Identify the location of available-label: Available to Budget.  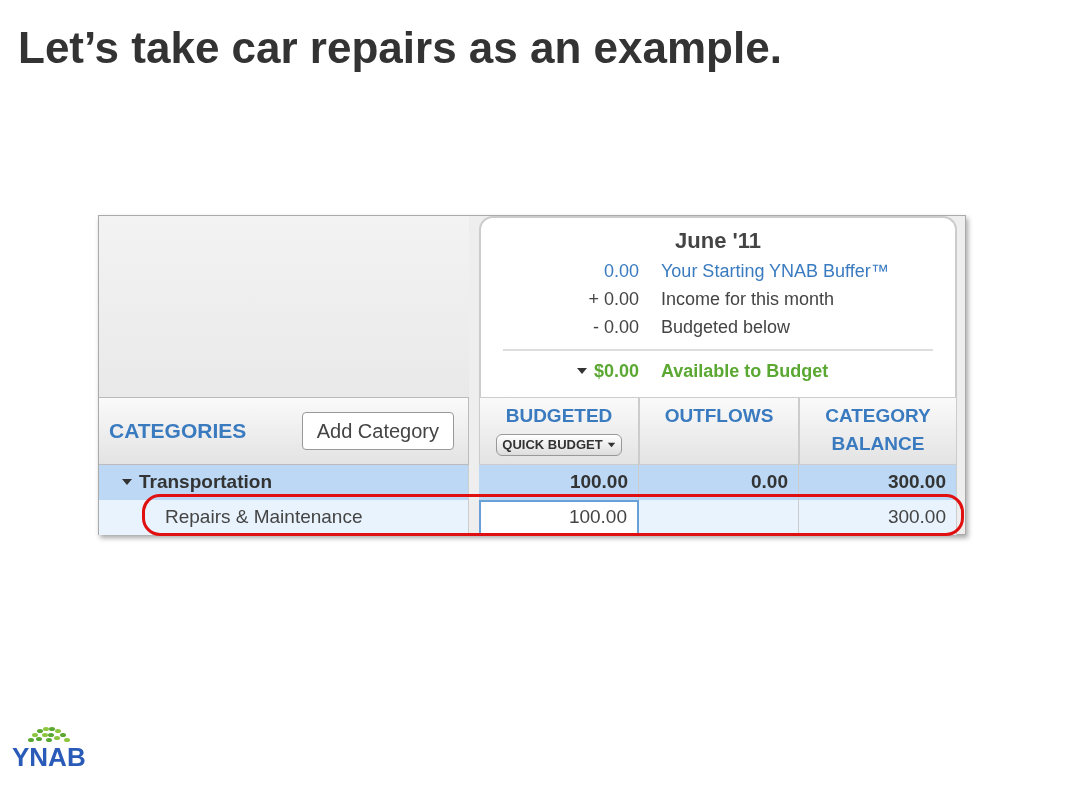
(745, 371).